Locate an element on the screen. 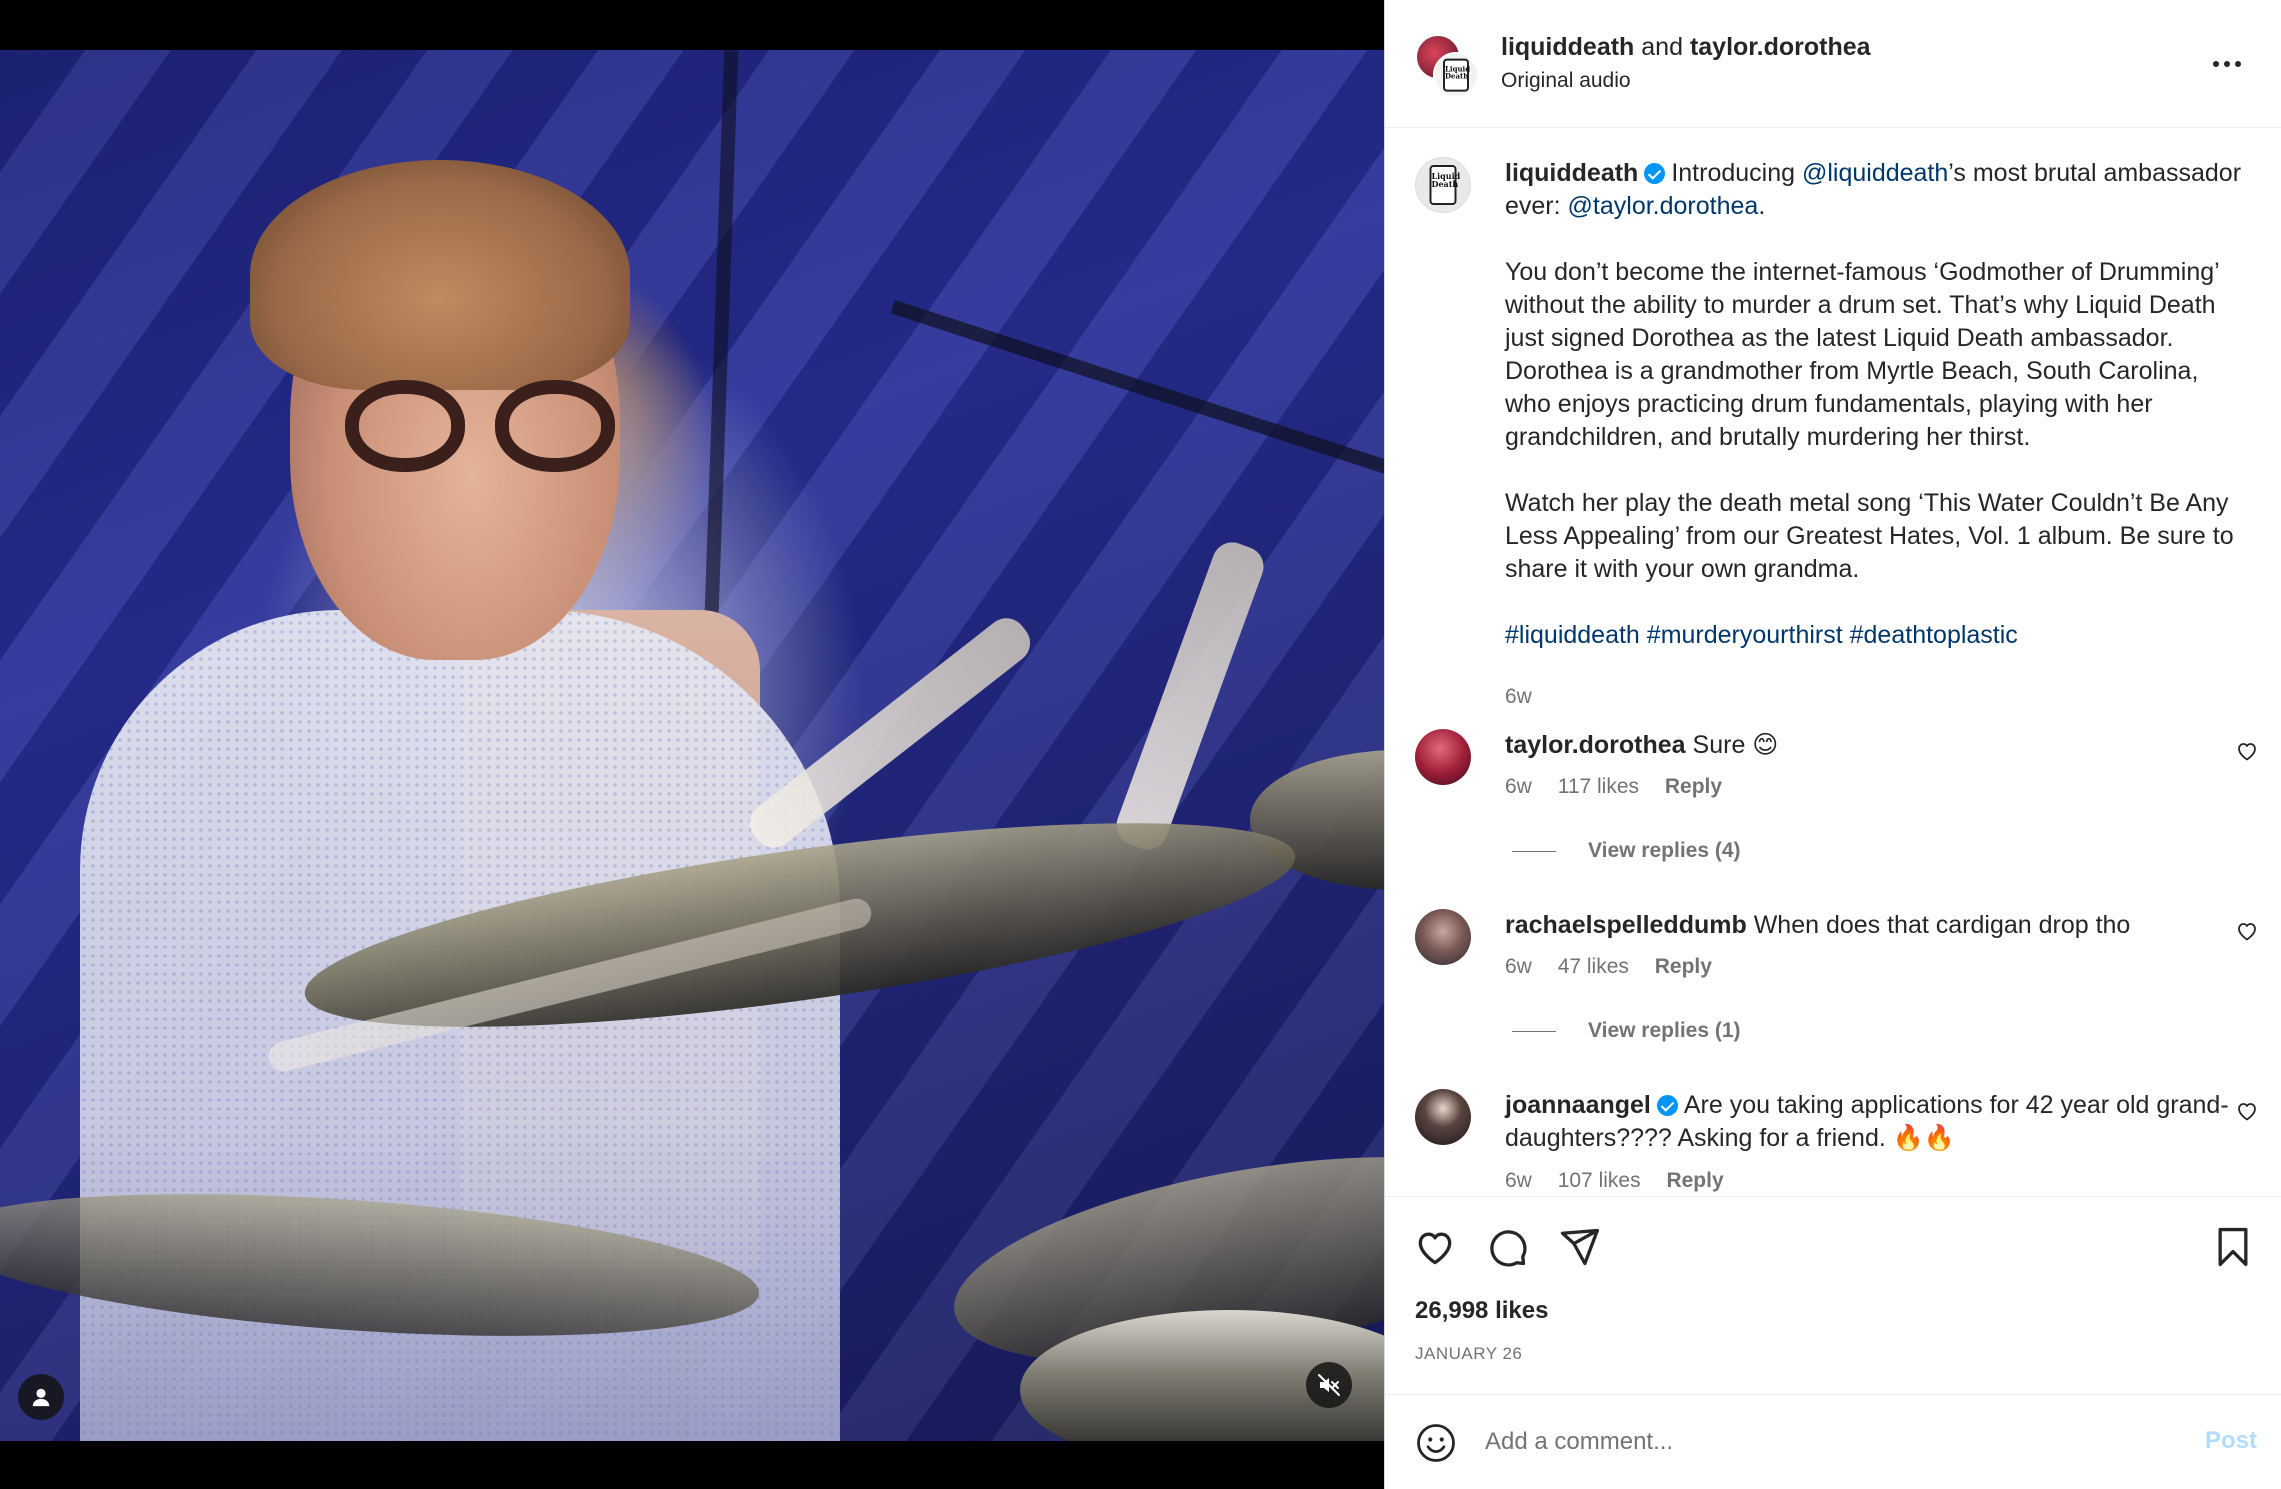 Image resolution: width=2281 pixels, height=1489 pixels. comment-username: taylor.dorothea is located at coordinates (1595, 745).